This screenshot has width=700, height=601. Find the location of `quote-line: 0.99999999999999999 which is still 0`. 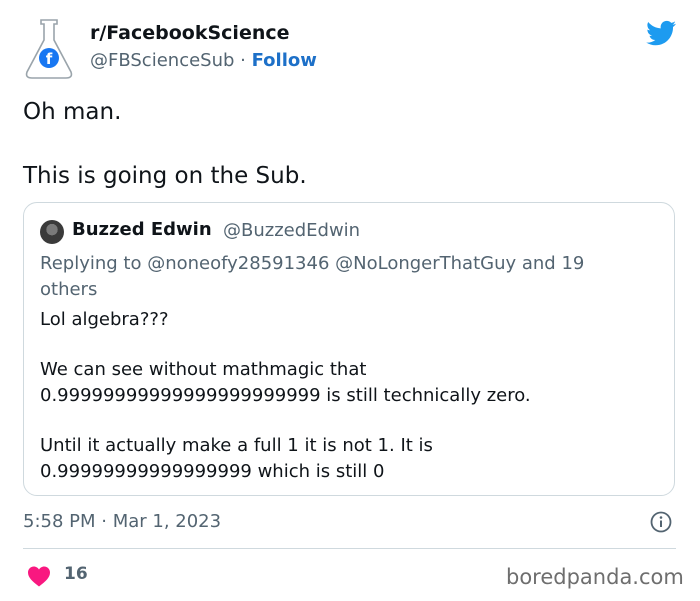

quote-line: 0.99999999999999999 which is still 0 is located at coordinates (212, 471).